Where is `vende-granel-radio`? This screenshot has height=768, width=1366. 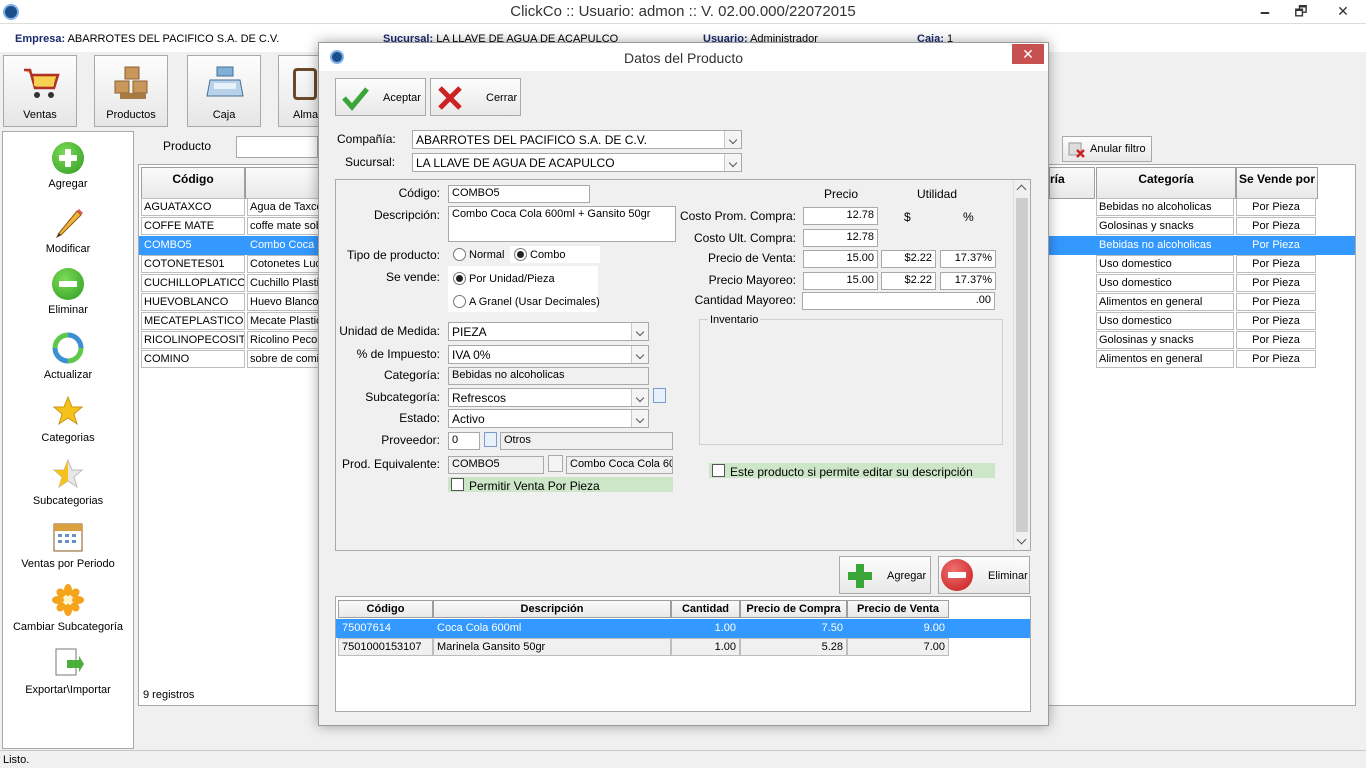
vende-granel-radio is located at coordinates (459, 301).